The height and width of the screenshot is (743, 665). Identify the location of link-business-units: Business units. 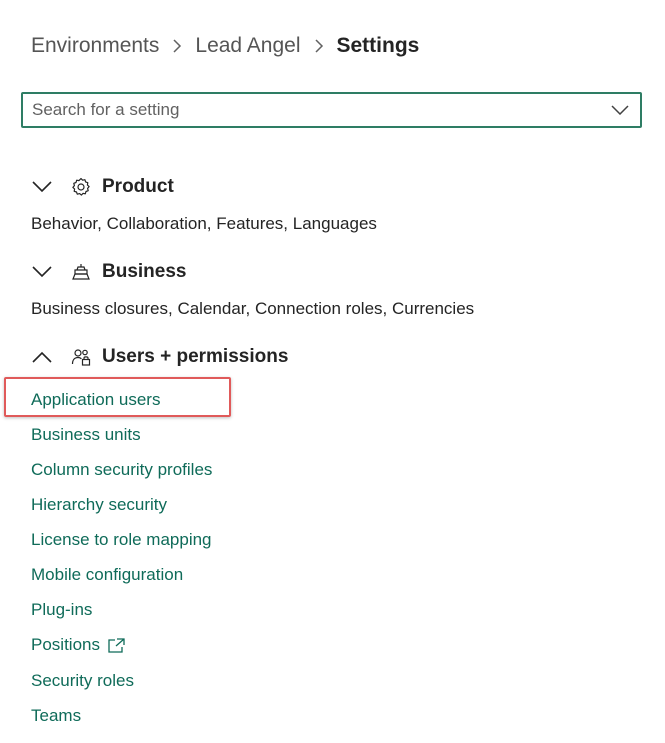
(86, 435).